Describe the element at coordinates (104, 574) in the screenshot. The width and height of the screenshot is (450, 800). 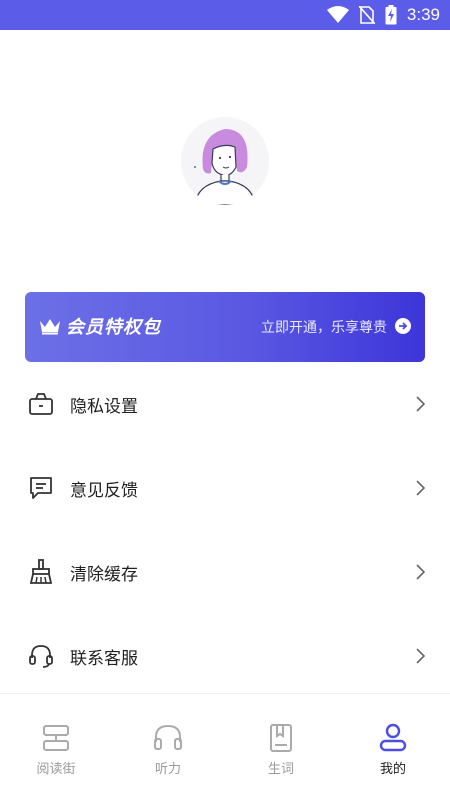
I see `menu-label: 清除缓存` at that location.